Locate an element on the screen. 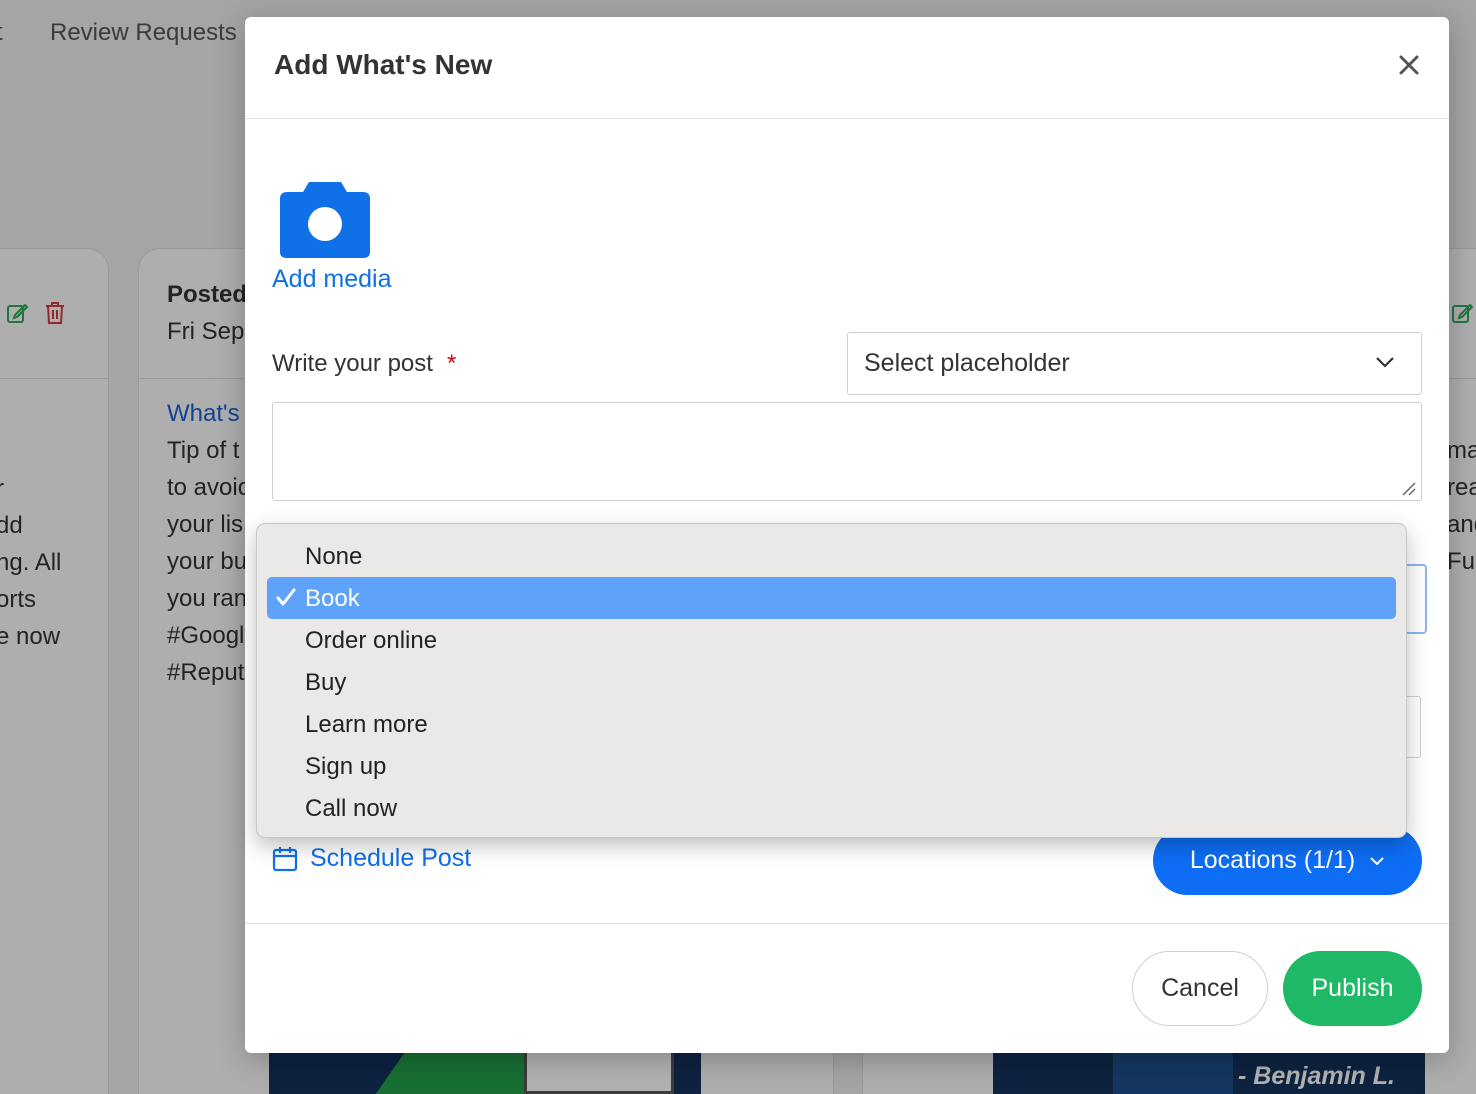  modal-title: Add What's New is located at coordinates (383, 64).